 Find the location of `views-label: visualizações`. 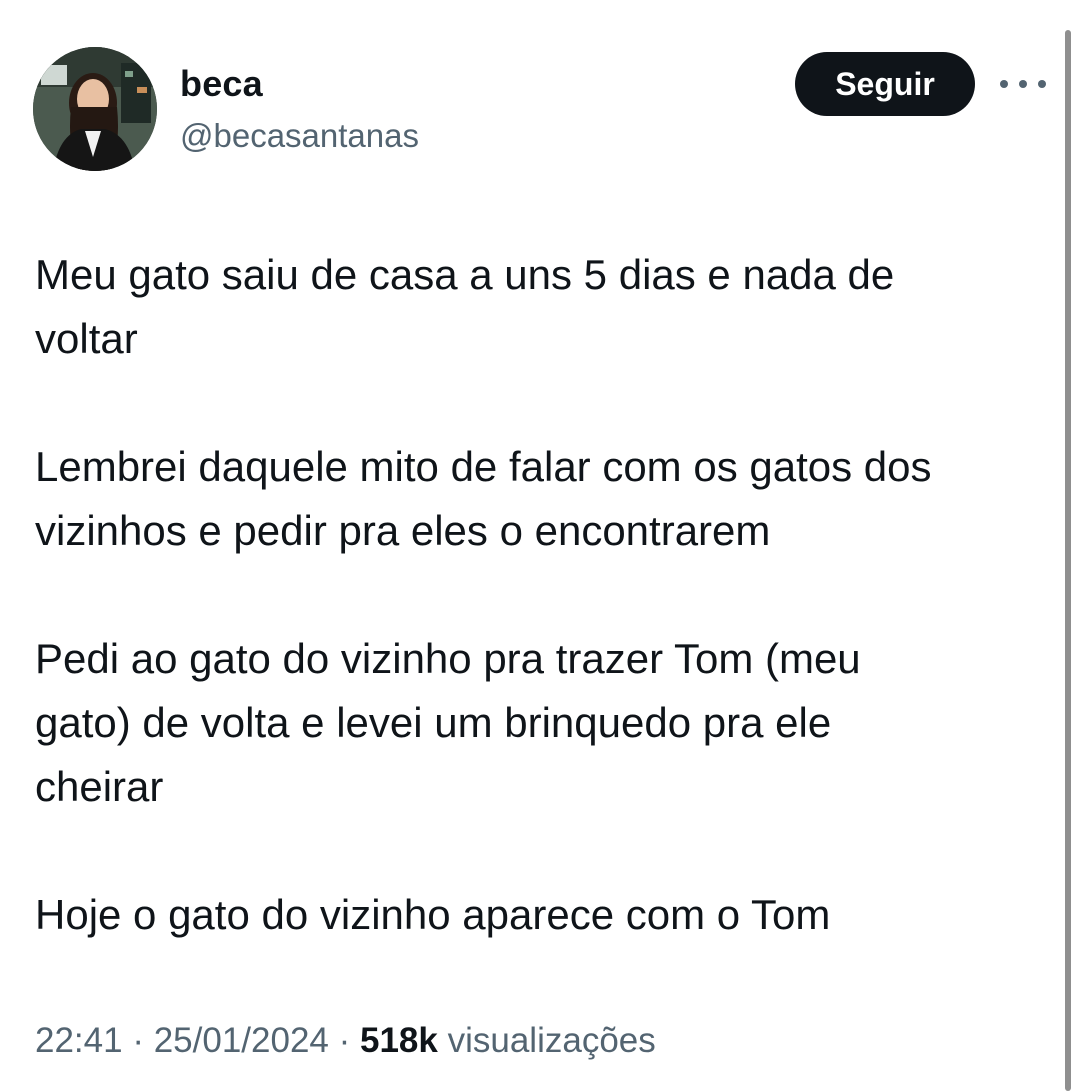

views-label: visualizações is located at coordinates (551, 1040).